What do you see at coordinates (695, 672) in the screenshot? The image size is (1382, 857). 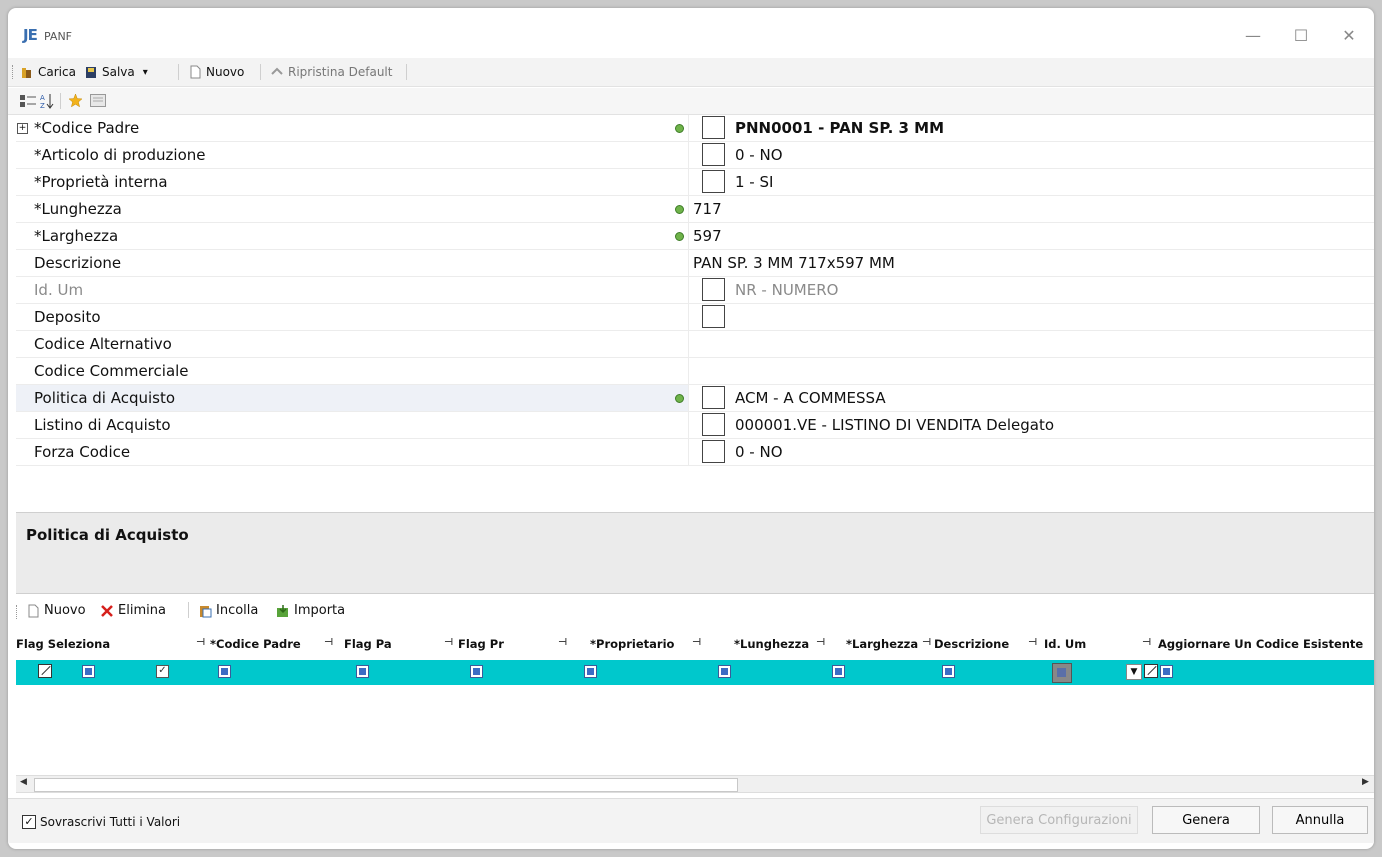 I see `table-row: ✓ ▼` at bounding box center [695, 672].